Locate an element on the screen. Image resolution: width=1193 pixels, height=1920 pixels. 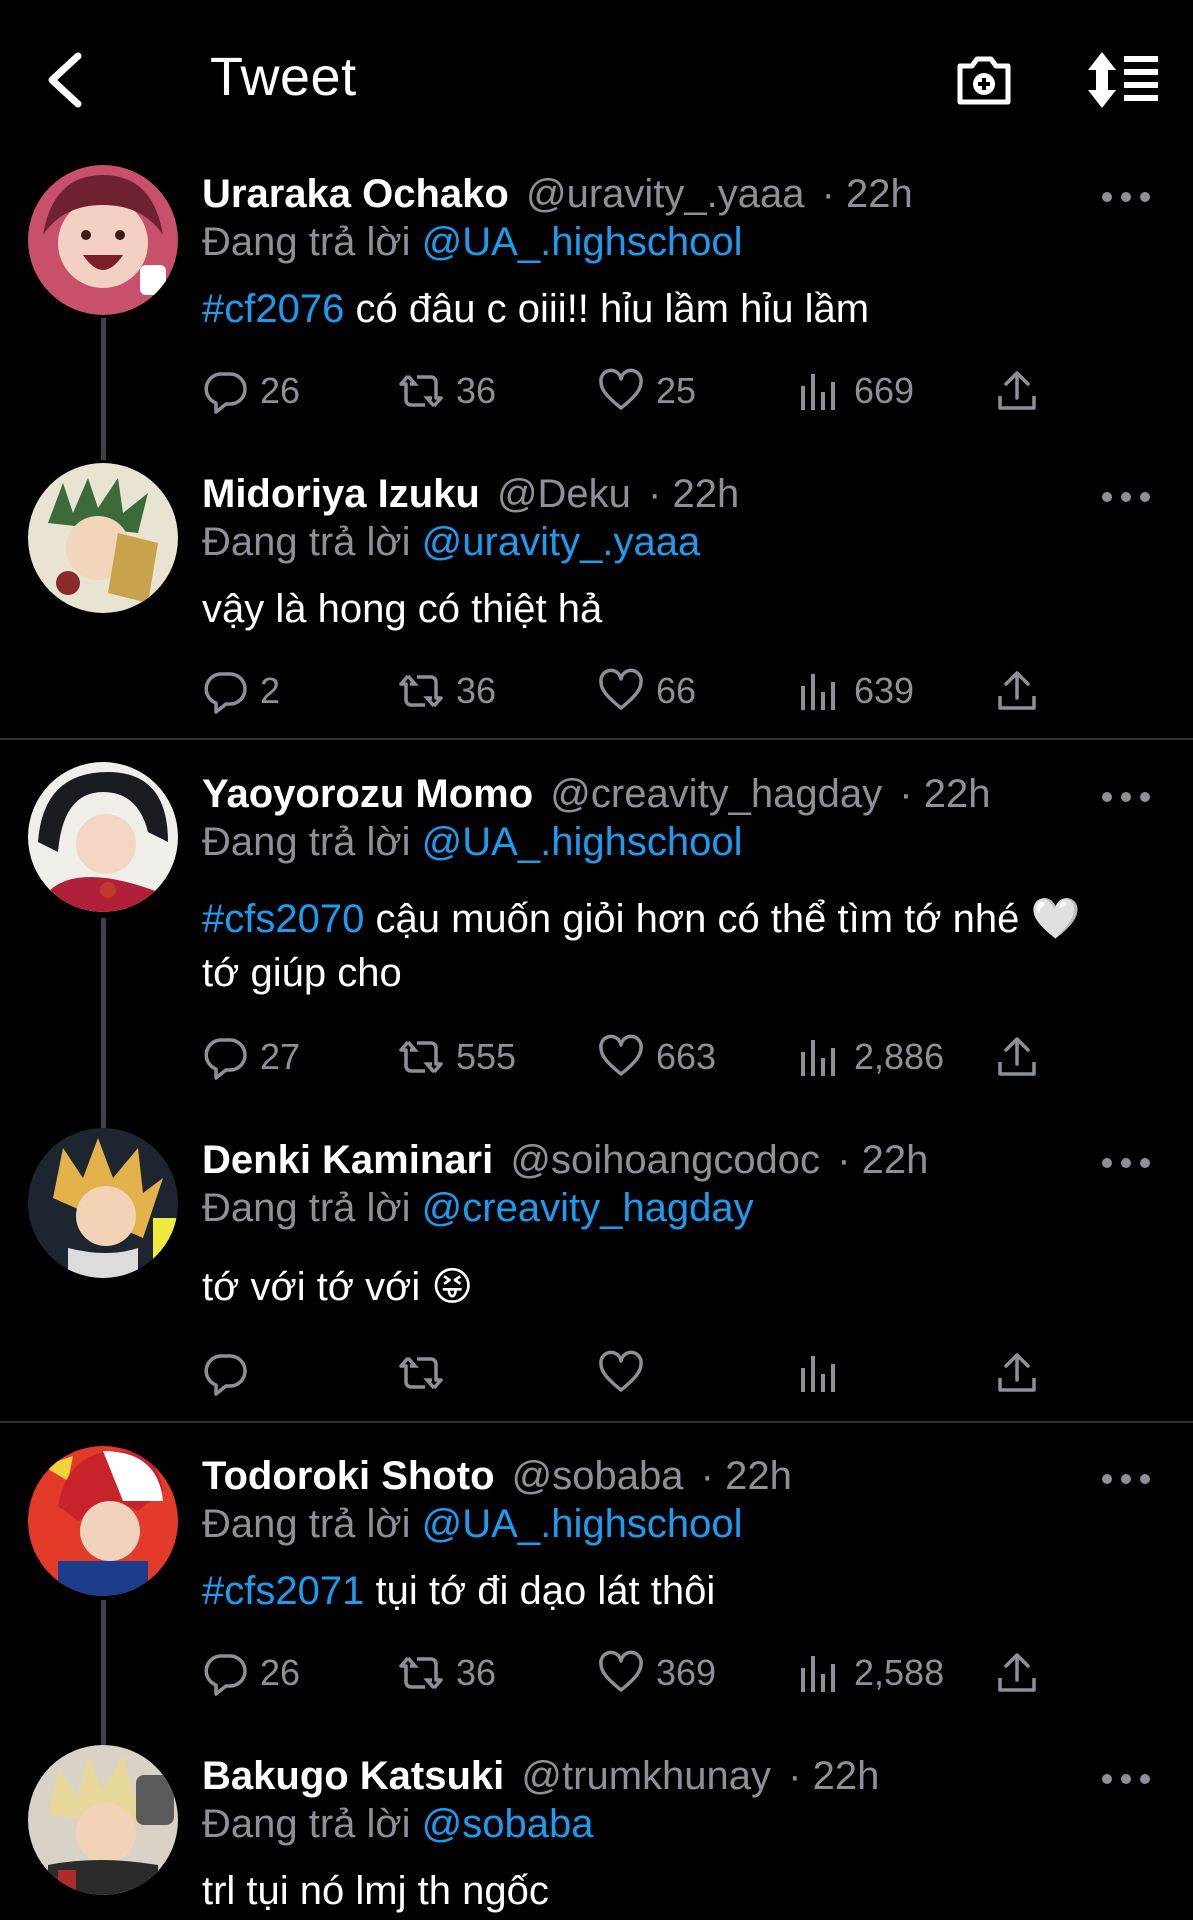
like-count: 66 is located at coordinates (676, 690).